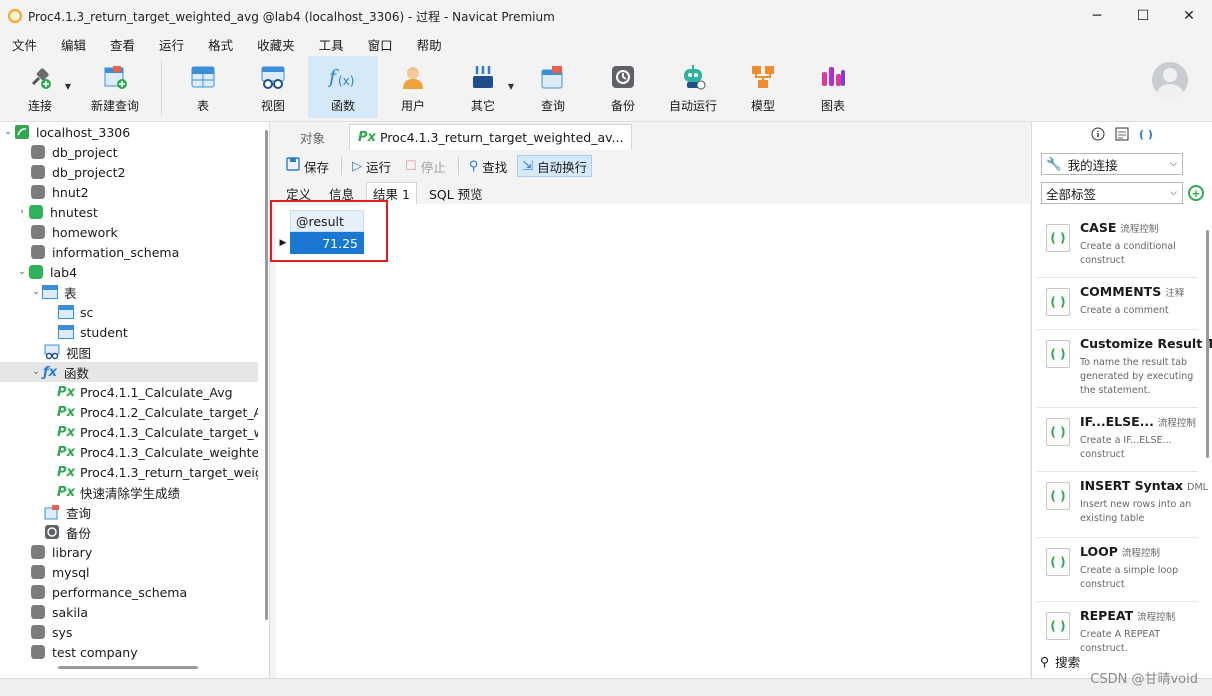  I want to click on user-button: 用户, so click(413, 87).